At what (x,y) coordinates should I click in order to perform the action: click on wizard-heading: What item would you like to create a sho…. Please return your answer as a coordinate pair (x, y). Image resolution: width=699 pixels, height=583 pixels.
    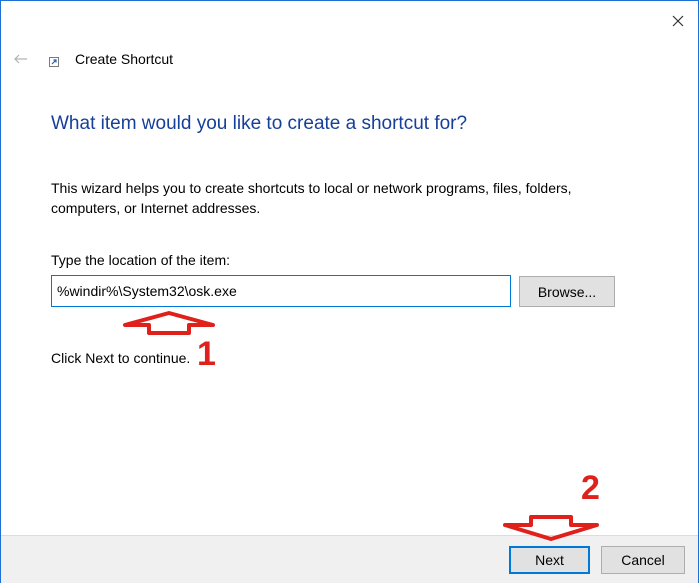
    Looking at the image, I should click on (259, 123).